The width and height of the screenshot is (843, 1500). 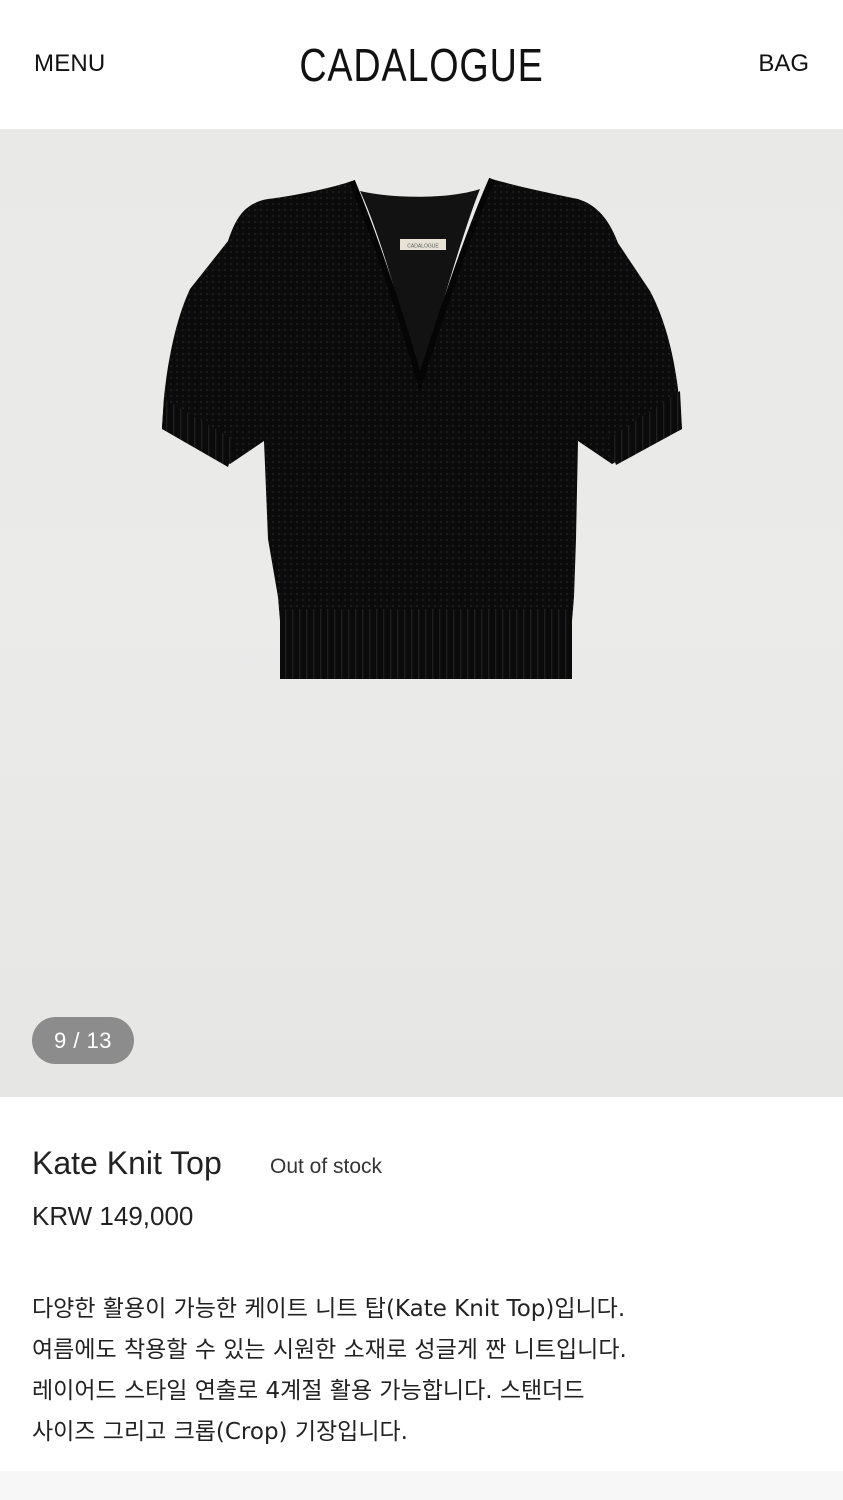 What do you see at coordinates (423, 247) in the screenshot?
I see `neck-label-text: CADALOGUE` at bounding box center [423, 247].